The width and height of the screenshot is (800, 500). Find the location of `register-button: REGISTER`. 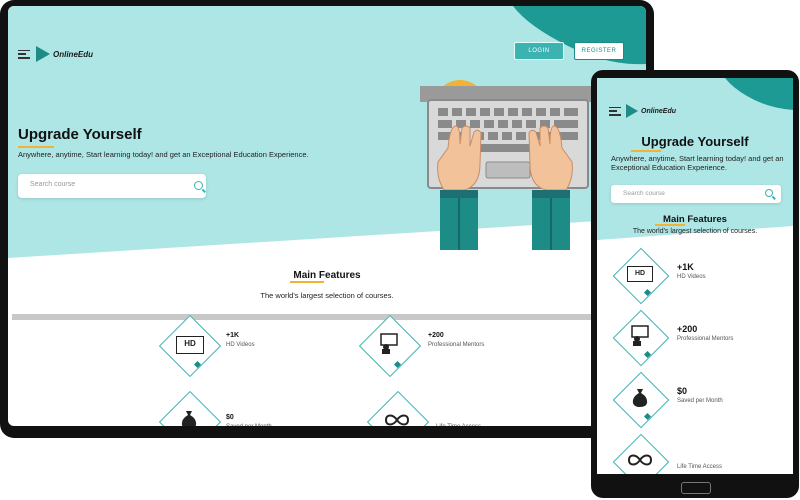

register-button: REGISTER is located at coordinates (599, 51).